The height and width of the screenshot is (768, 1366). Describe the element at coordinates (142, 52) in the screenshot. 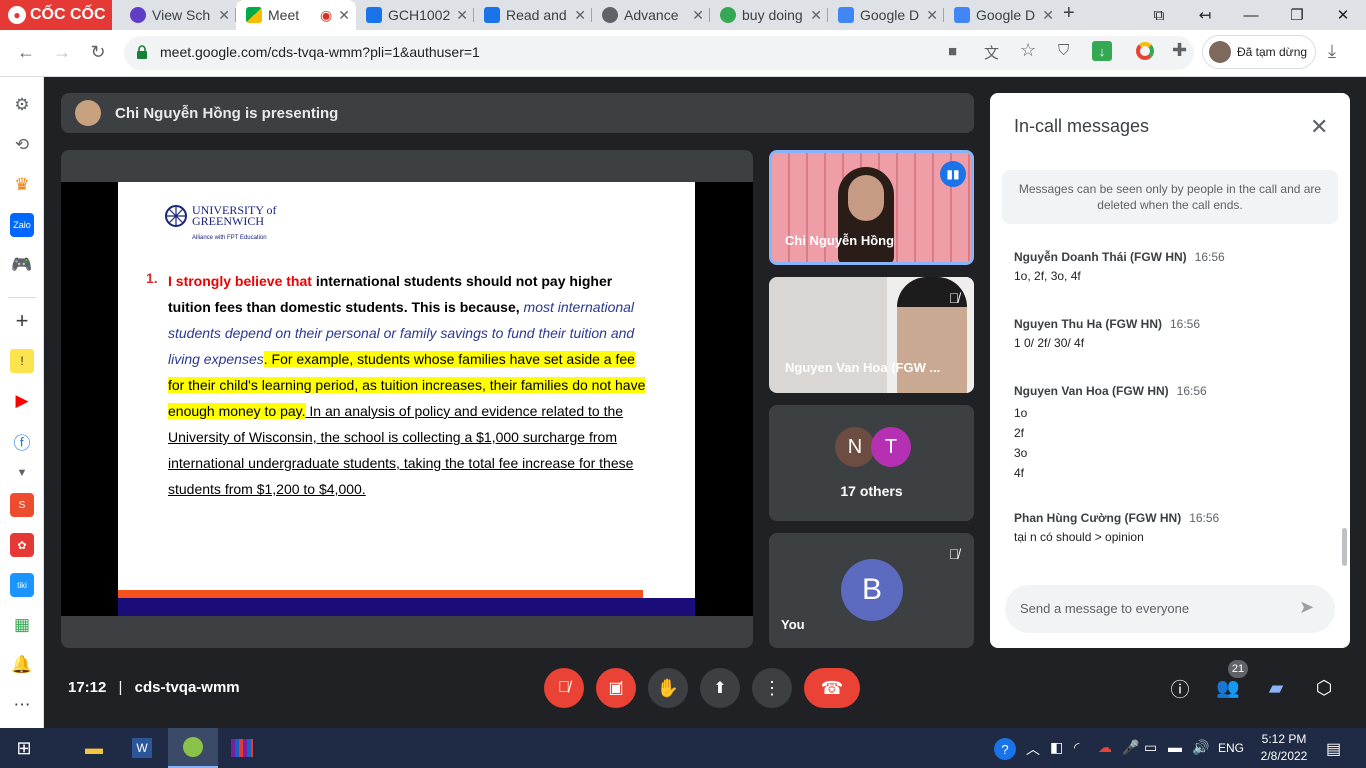

I see `lock-icon` at that location.